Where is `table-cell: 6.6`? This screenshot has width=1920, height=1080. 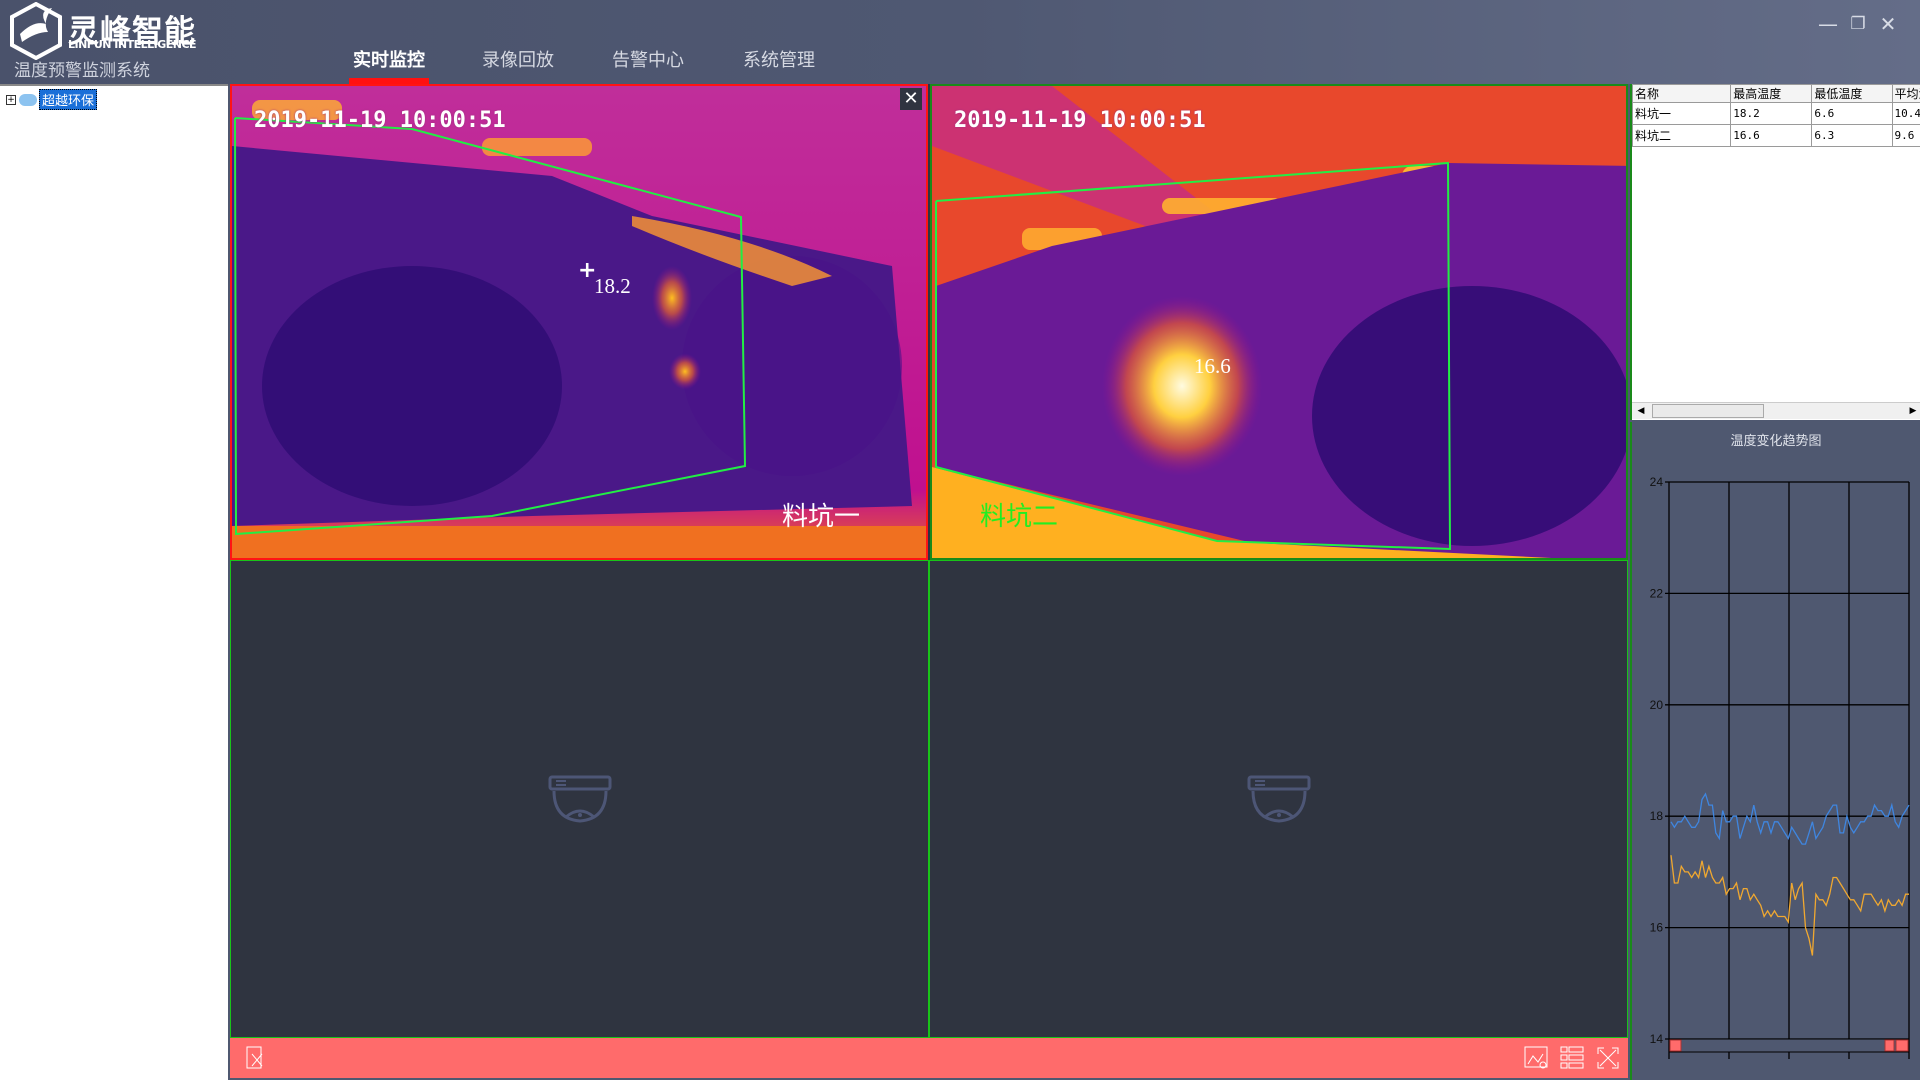 table-cell: 6.6 is located at coordinates (1852, 113).